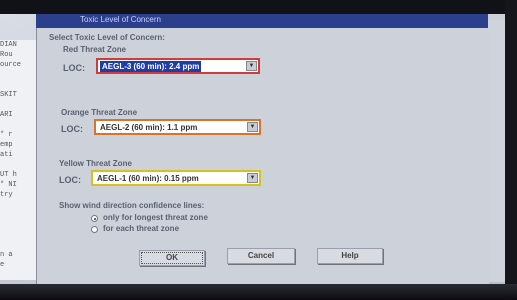 The width and height of the screenshot is (517, 300). What do you see at coordinates (350, 256) in the screenshot?
I see `help-button: Help` at bounding box center [350, 256].